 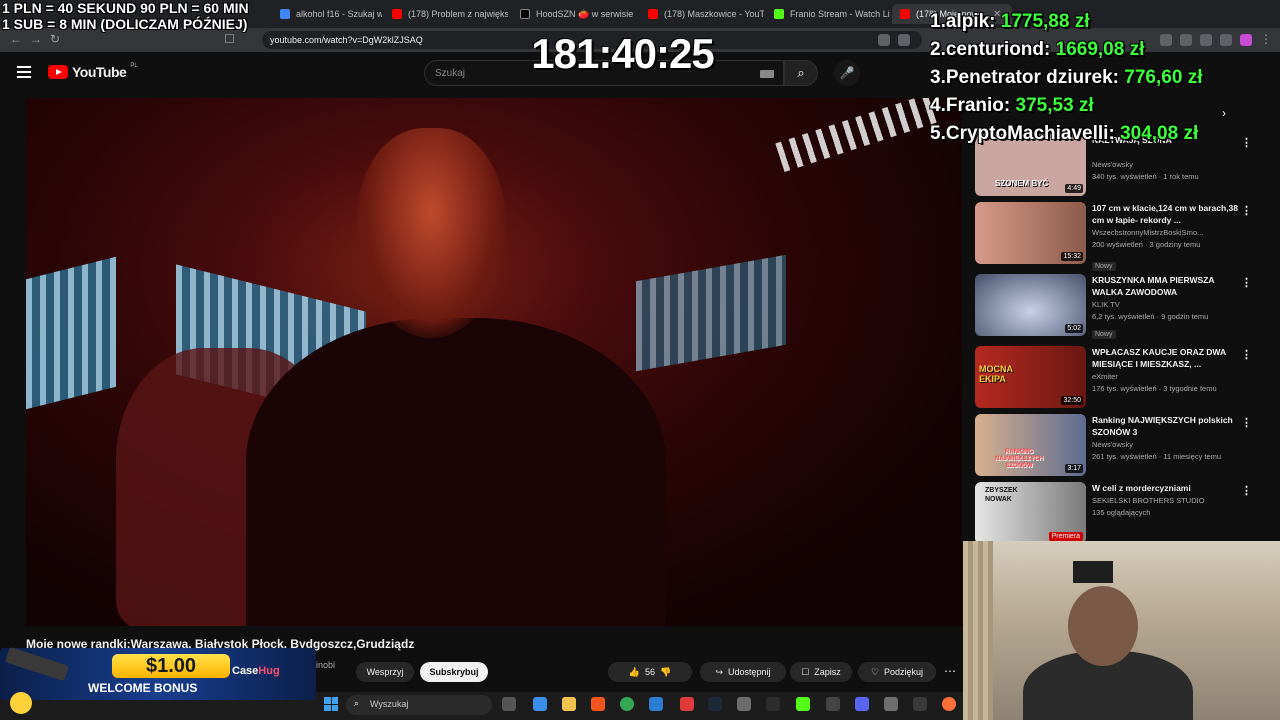 What do you see at coordinates (884, 40) in the screenshot?
I see `cast-icon` at bounding box center [884, 40].